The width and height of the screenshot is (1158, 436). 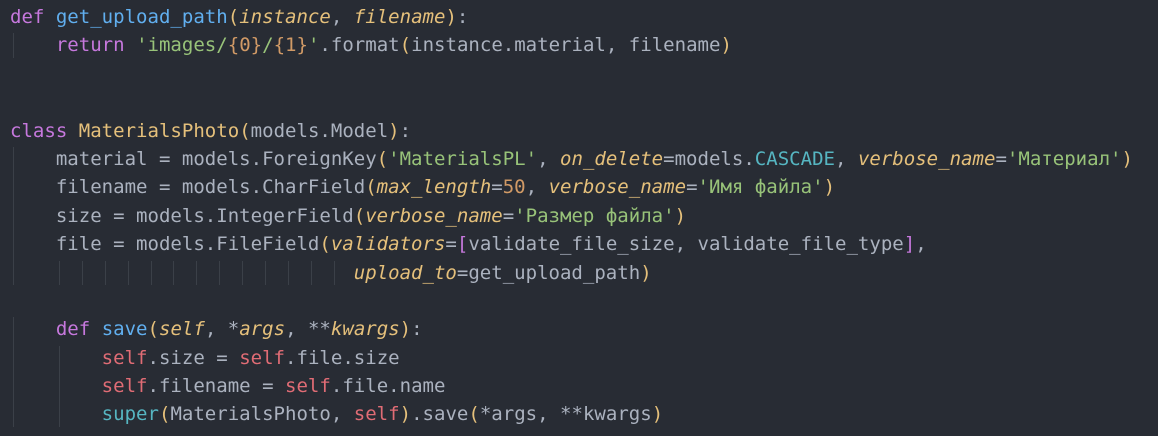 What do you see at coordinates (709, 158) in the screenshot?
I see `code-token: =models.` at bounding box center [709, 158].